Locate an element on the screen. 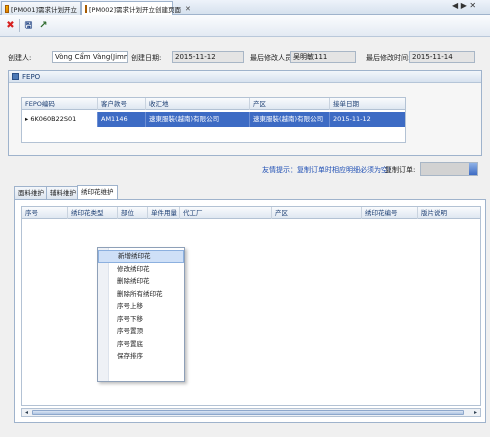 The height and width of the screenshot is (437, 490). menu-item-delete-embroidery: 删除绣印花 is located at coordinates (141, 281).